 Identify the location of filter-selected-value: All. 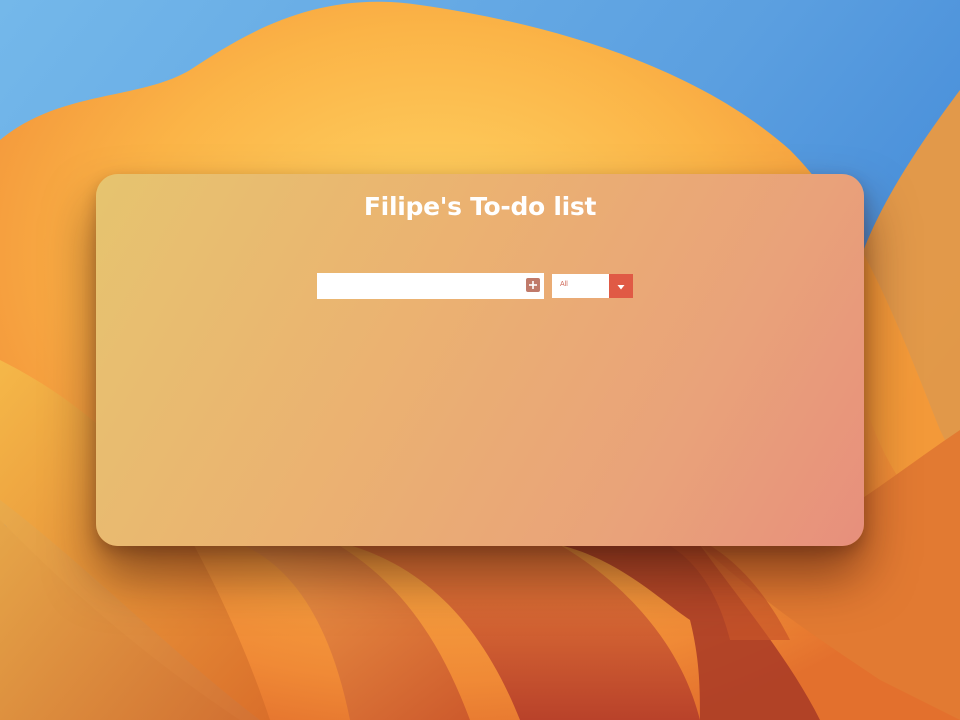
(564, 284).